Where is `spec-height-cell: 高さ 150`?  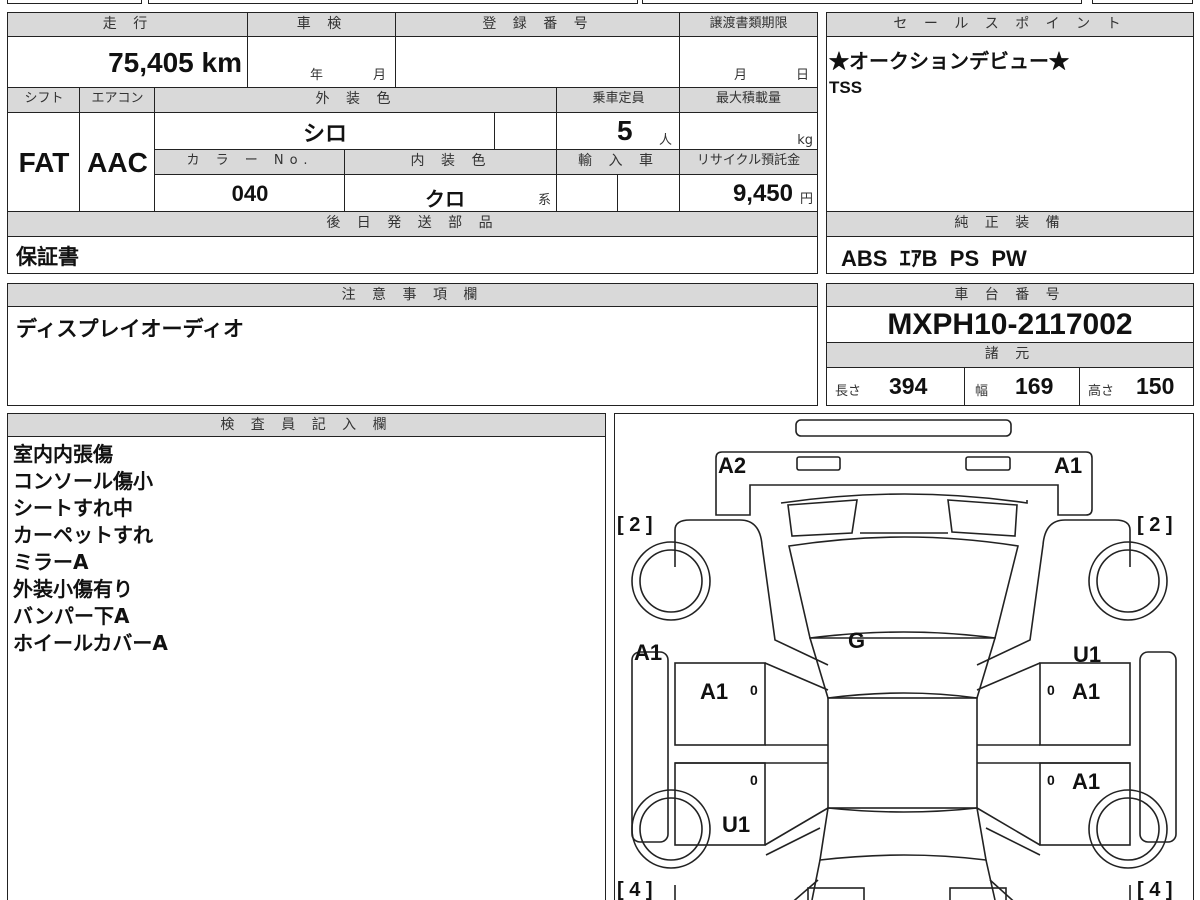 spec-height-cell: 高さ 150 is located at coordinates (1136, 386).